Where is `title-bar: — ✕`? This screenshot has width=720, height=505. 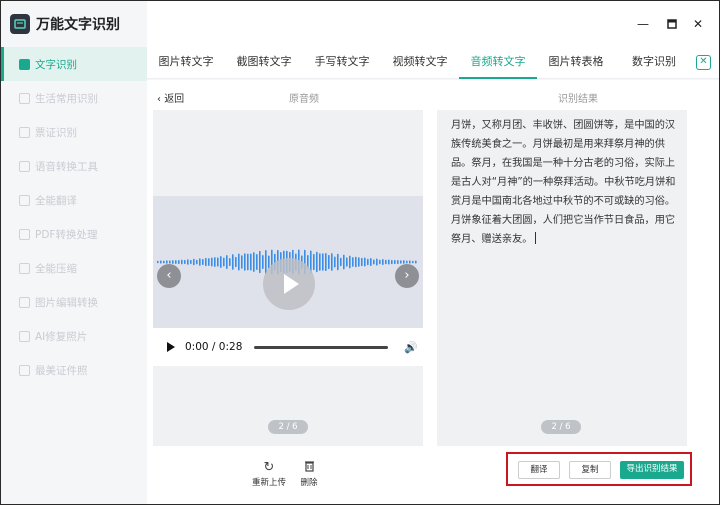 title-bar: — ✕ is located at coordinates (433, 24).